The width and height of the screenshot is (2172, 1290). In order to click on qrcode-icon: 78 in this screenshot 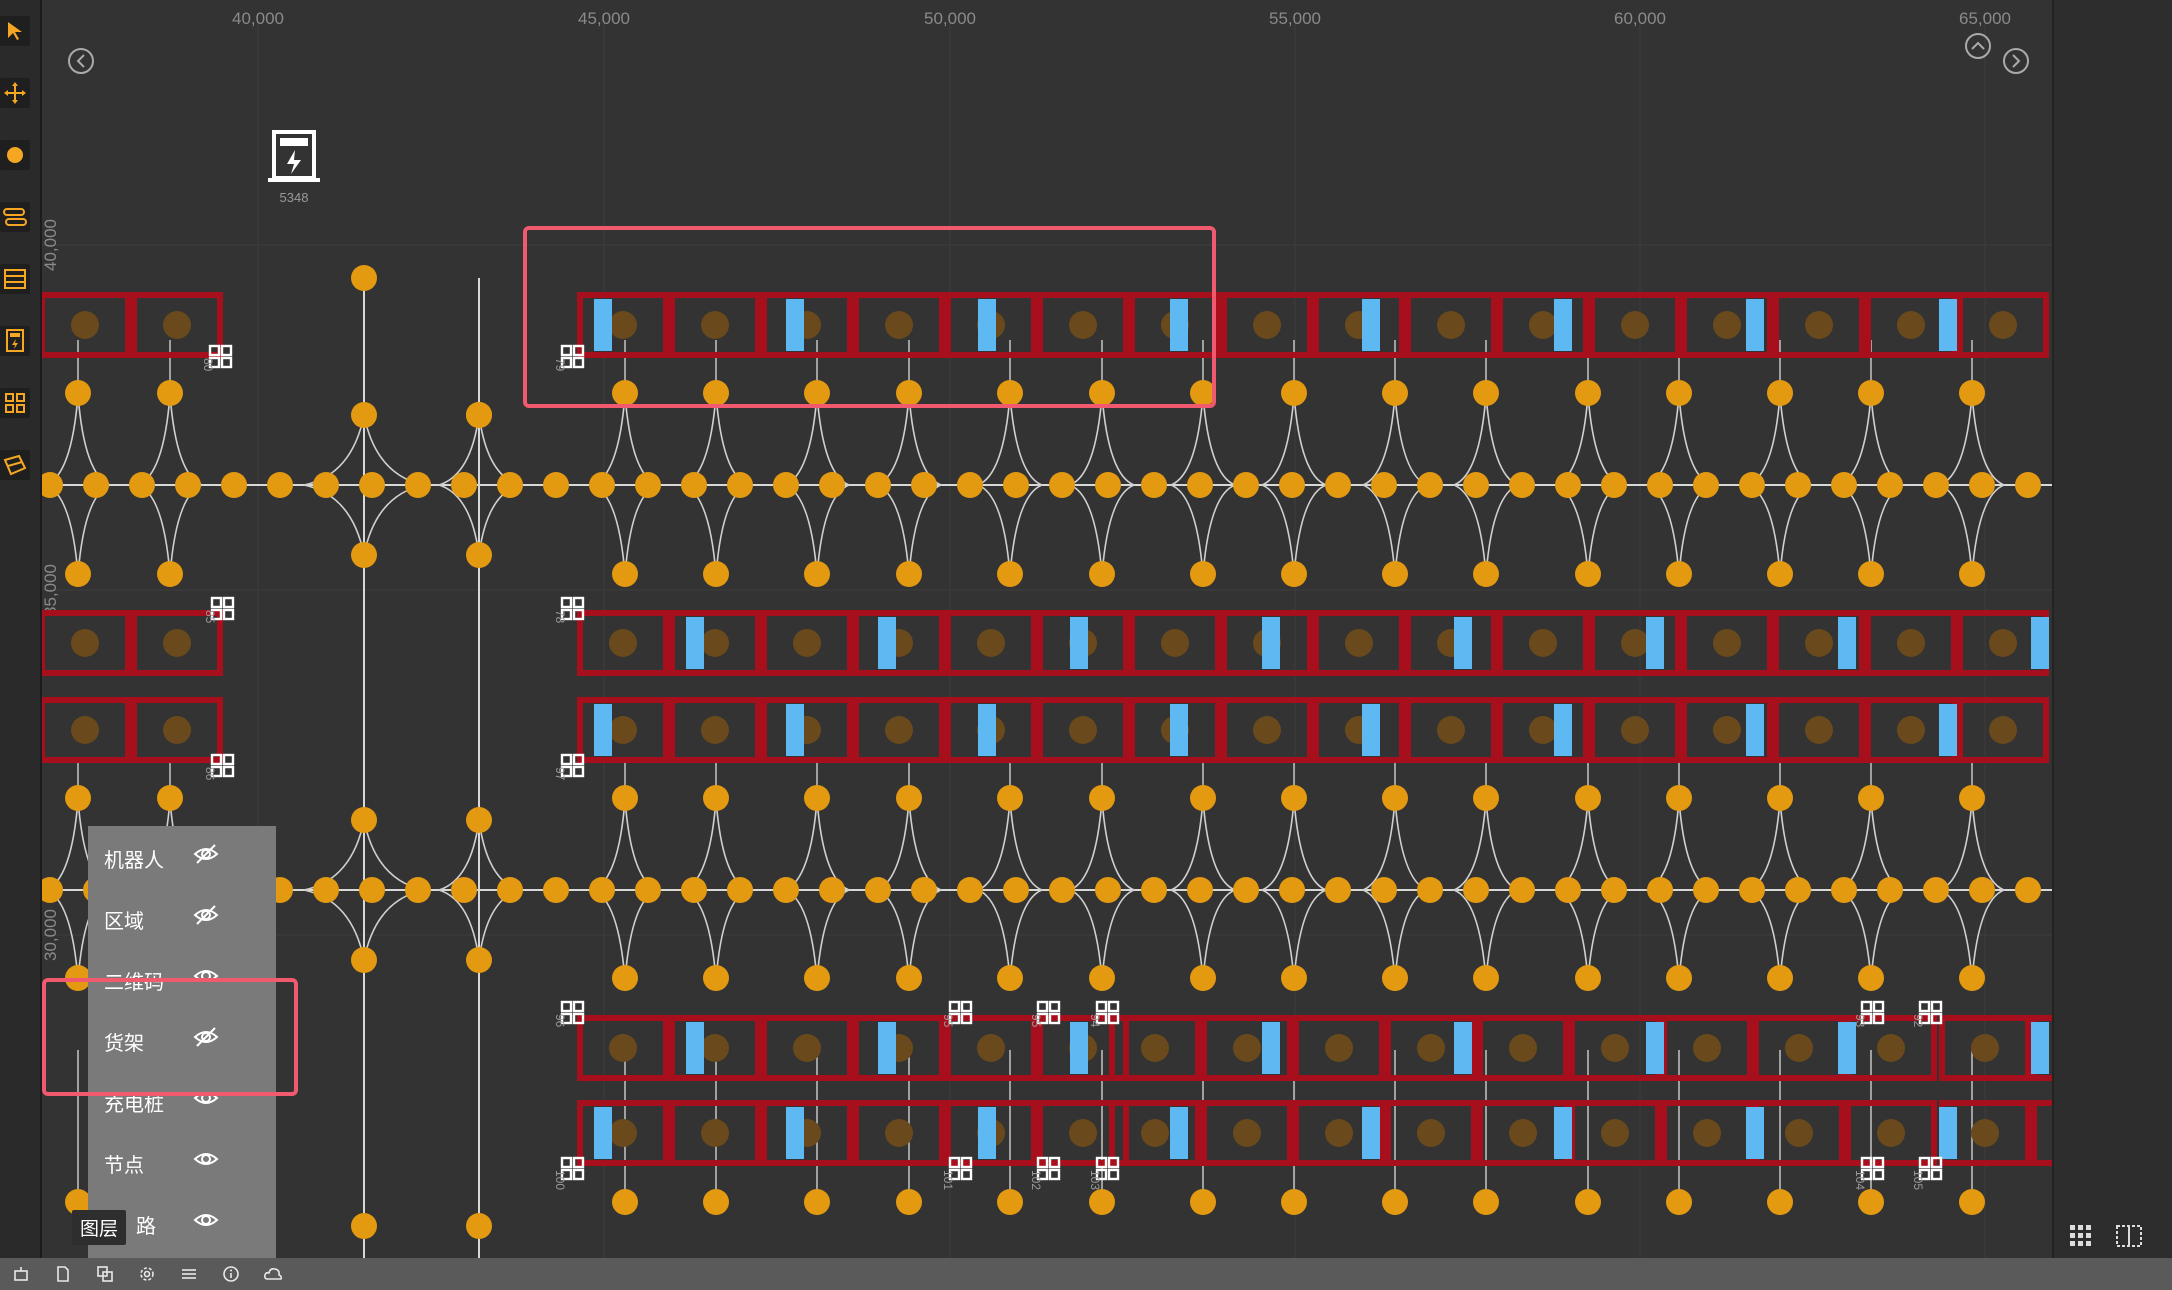, I will do `click(569, 610)`.